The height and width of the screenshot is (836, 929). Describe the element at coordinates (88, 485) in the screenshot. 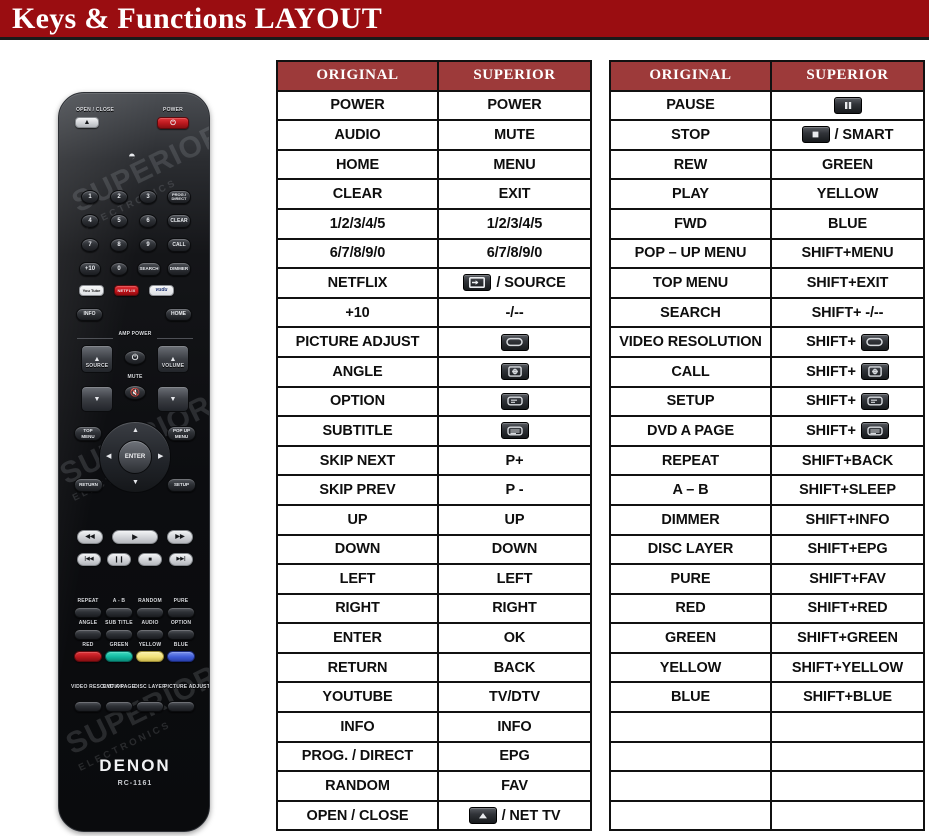

I see `remote-button-return: RETURN` at that location.